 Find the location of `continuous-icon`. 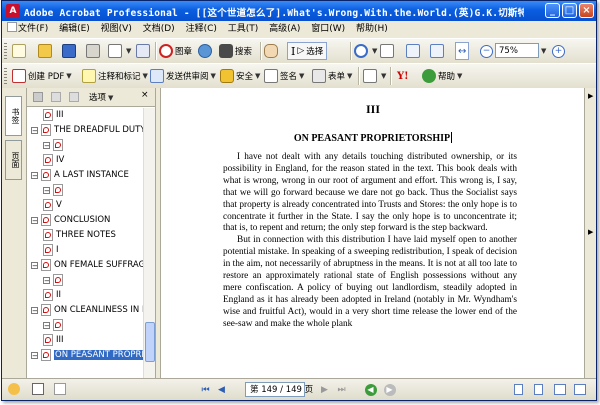

continuous-icon is located at coordinates (538, 389).